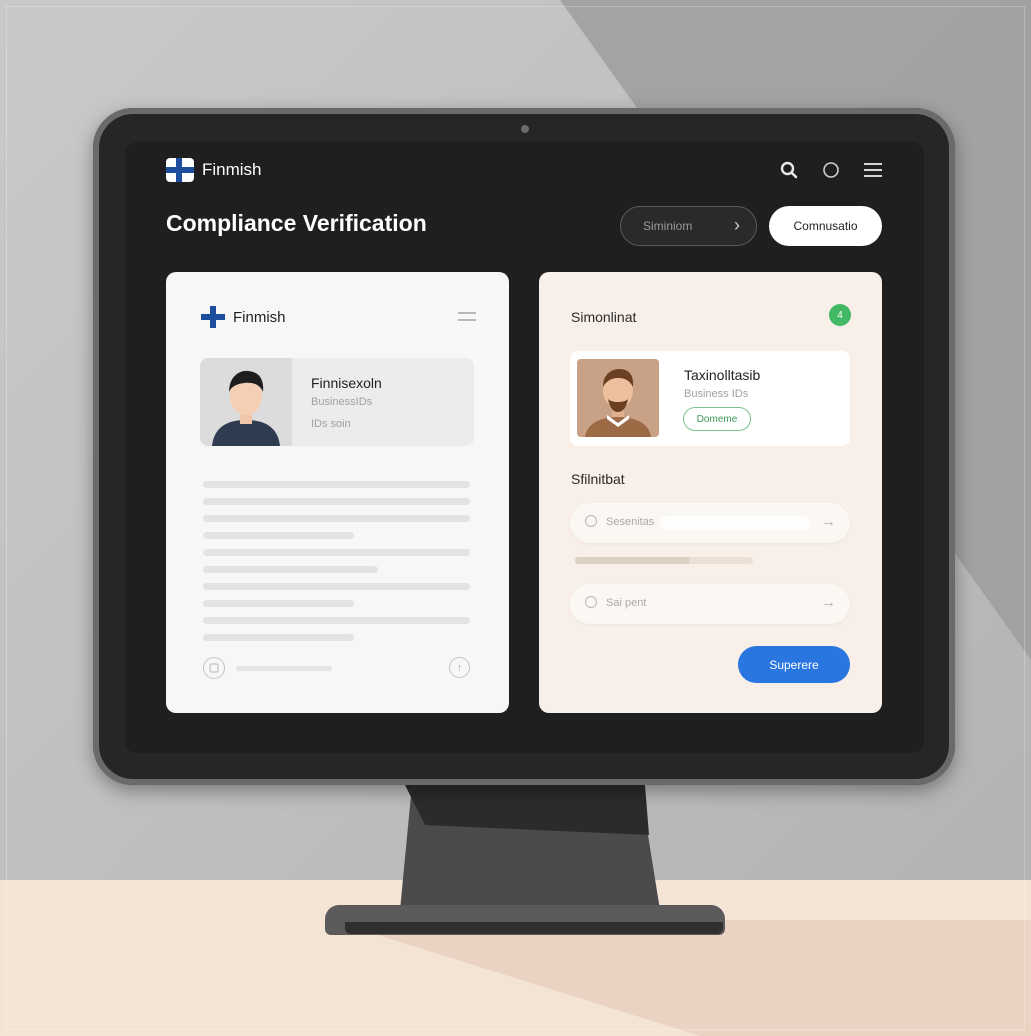 Image resolution: width=1031 pixels, height=1036 pixels. I want to click on secondary-action-button: Siminiom ›, so click(688, 226).